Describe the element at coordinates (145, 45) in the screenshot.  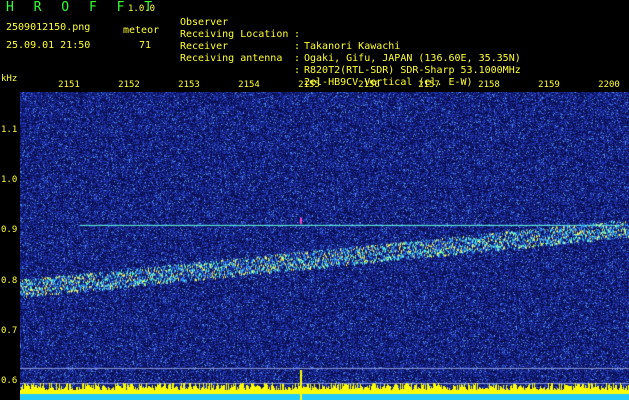
I see `meteor-count: 71` at that location.